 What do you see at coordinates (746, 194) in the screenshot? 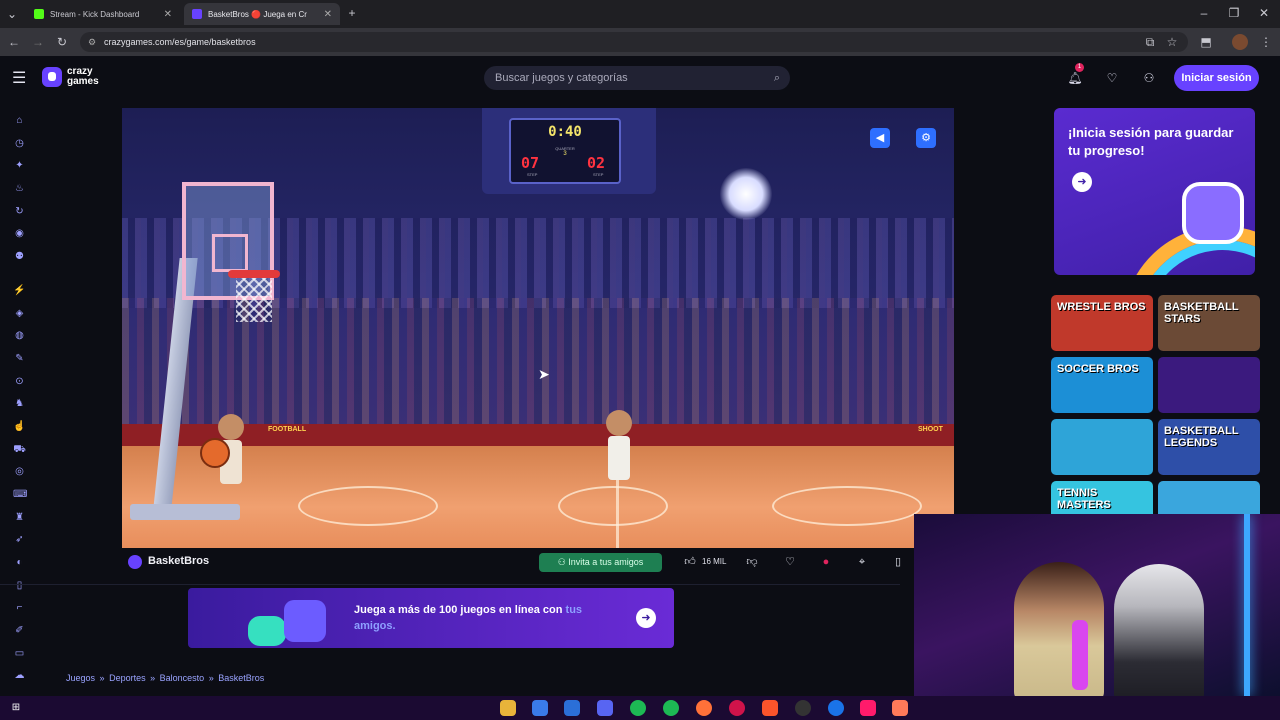
I see `arena-light` at bounding box center [746, 194].